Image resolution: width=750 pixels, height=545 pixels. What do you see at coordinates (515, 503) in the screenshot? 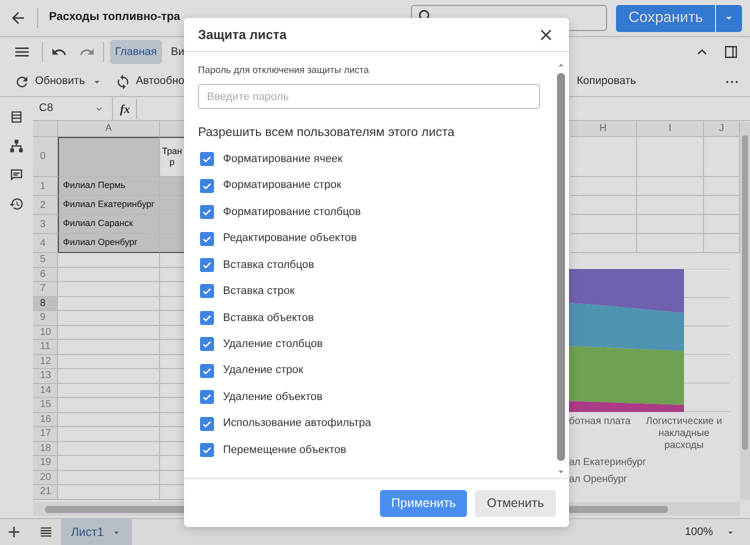
I see `cancel-button: Отменить` at bounding box center [515, 503].